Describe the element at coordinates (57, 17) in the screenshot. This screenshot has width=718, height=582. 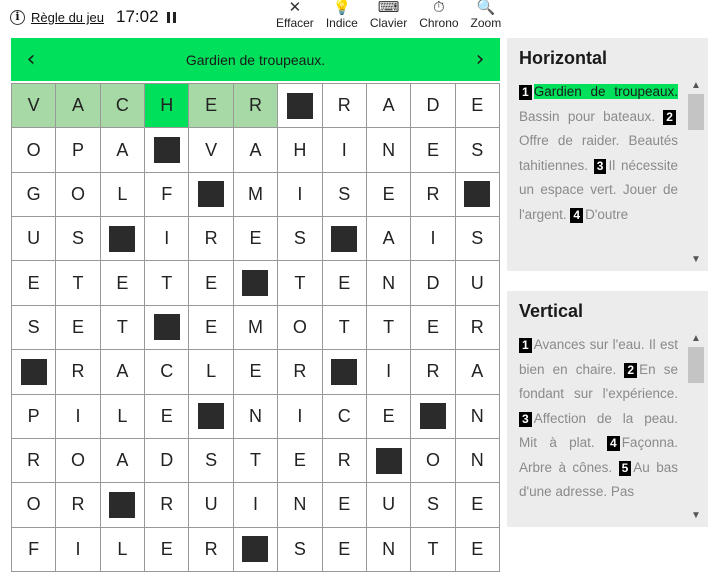
I see `rules-link: i Règle du jeu` at that location.